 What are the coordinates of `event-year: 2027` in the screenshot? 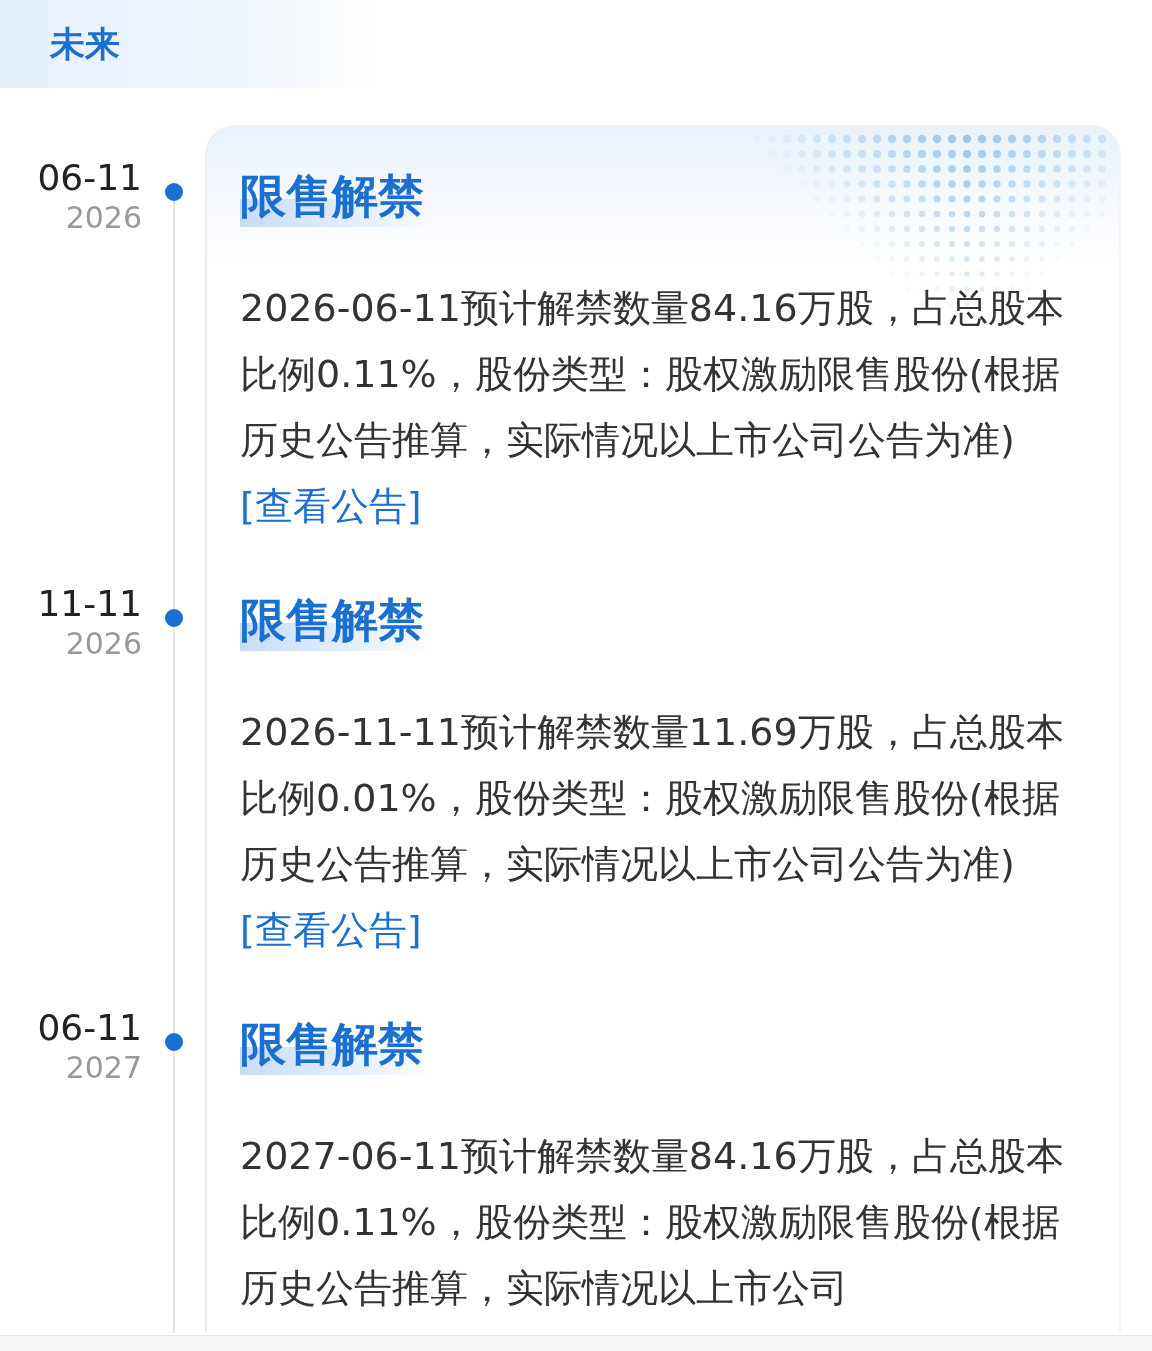 It's located at (103, 1068).